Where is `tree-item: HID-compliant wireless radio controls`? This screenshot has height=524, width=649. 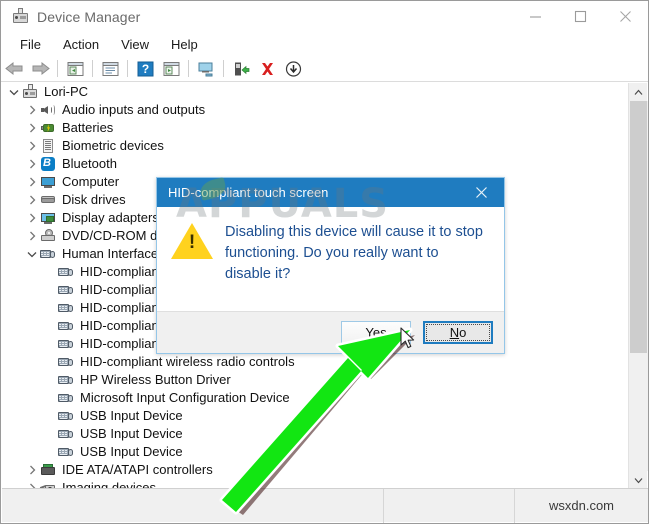
tree-item: HID-compliant wireless radio controls is located at coordinates (315, 362).